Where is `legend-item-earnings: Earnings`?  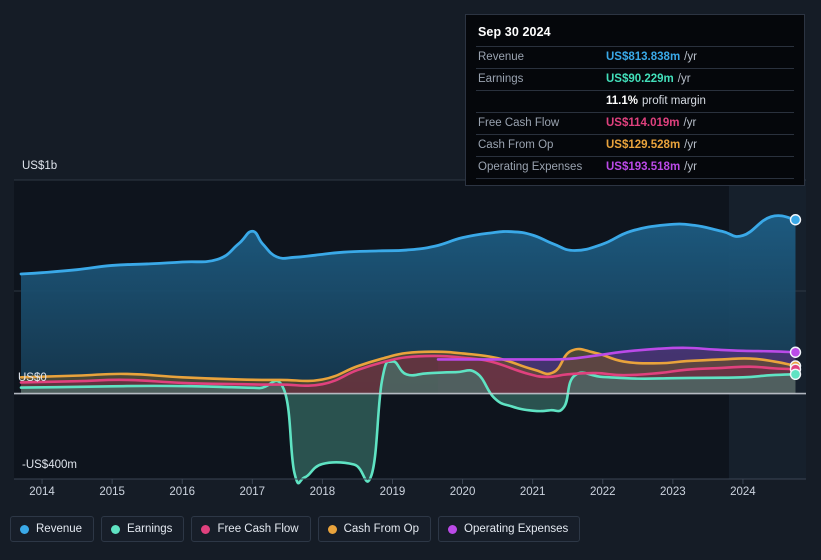
legend-item-earnings: Earnings is located at coordinates (143, 529).